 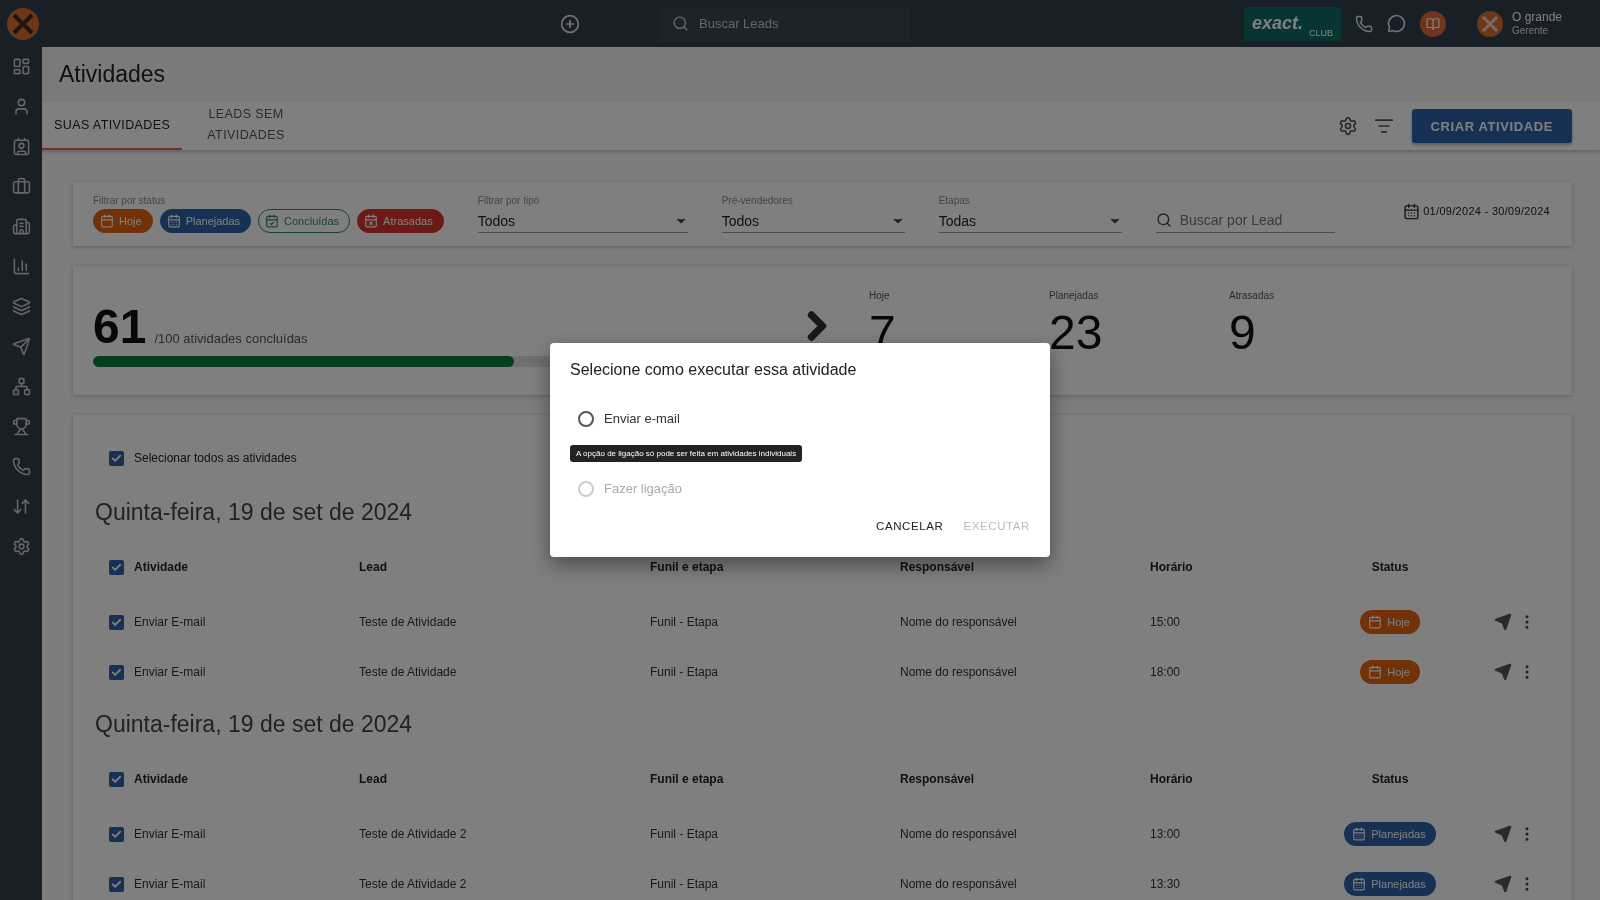 I want to click on calendar-x-icon, so click(x=371, y=221).